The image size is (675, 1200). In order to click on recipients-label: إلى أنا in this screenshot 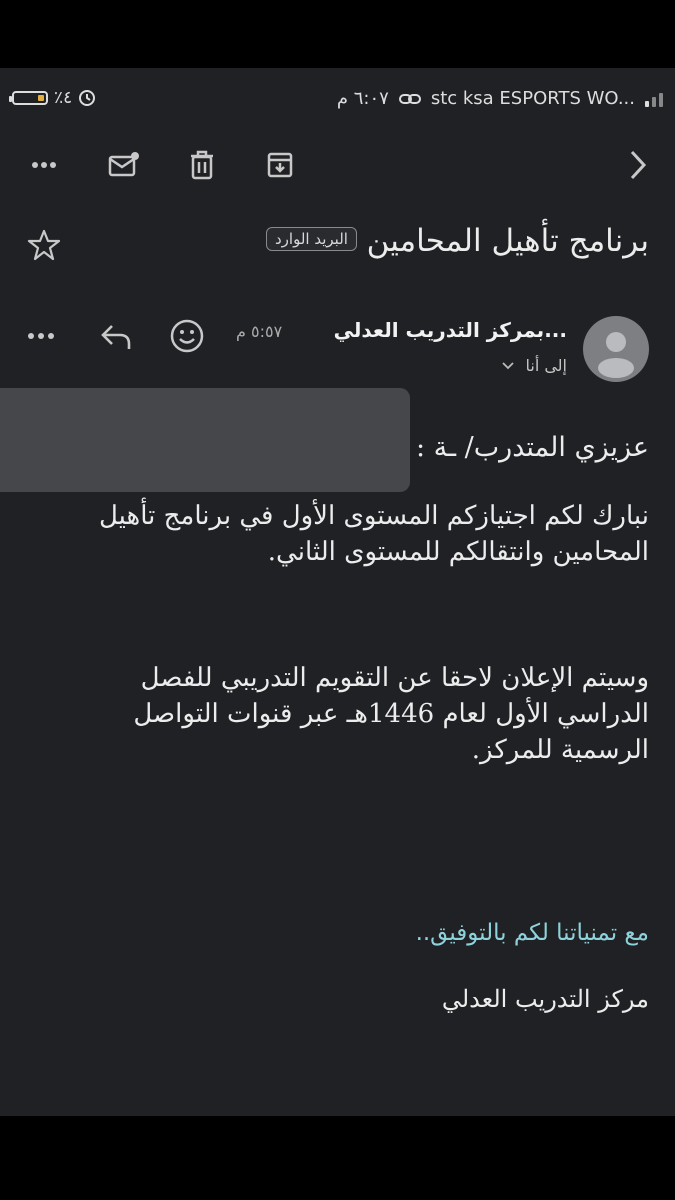, I will do `click(546, 365)`.